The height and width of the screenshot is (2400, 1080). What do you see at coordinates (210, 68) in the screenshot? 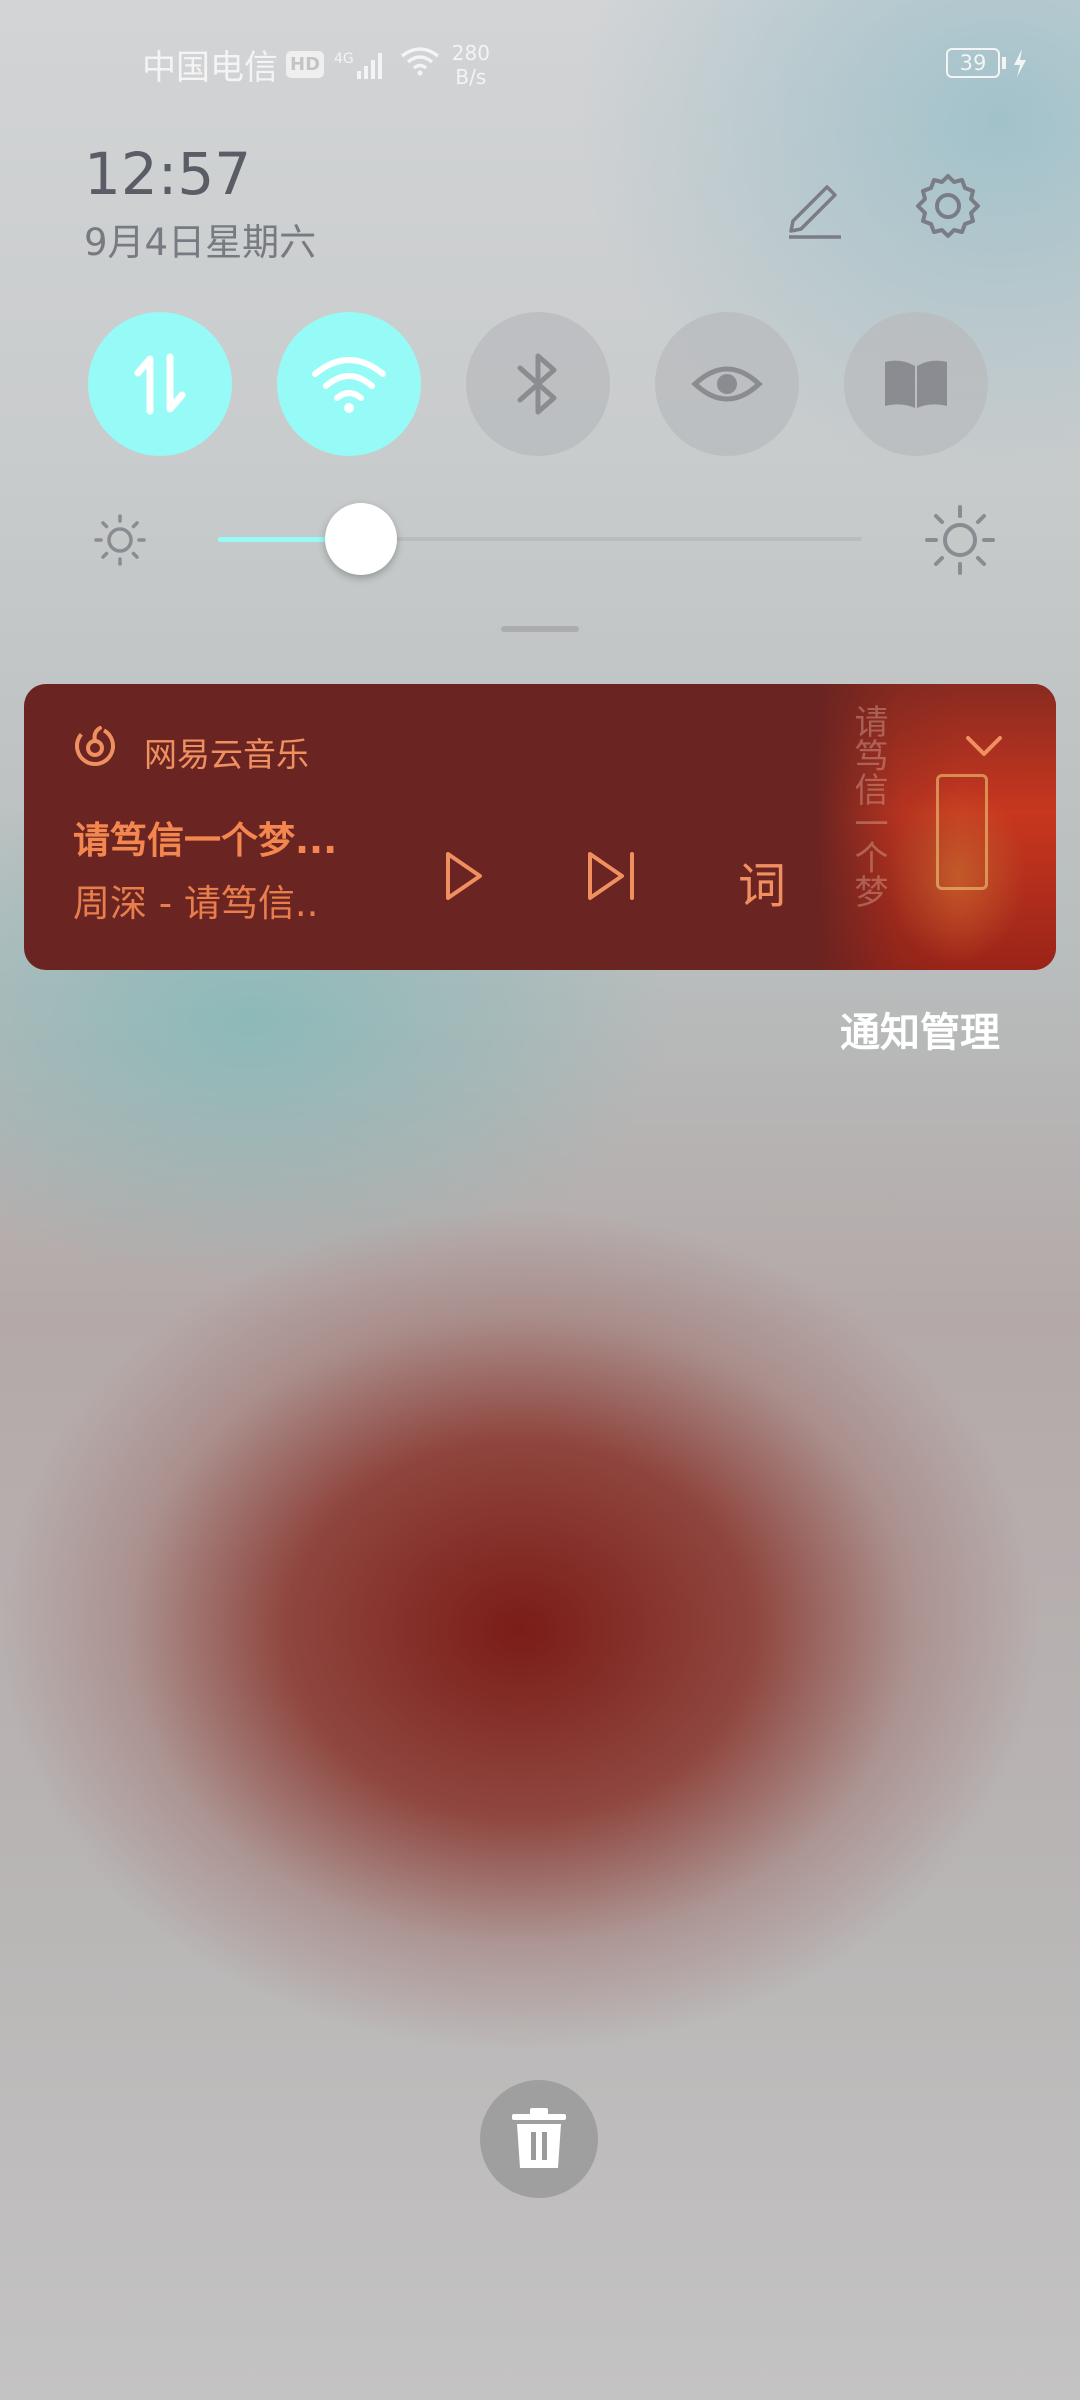
I see `carrier-label: 中国电信` at bounding box center [210, 68].